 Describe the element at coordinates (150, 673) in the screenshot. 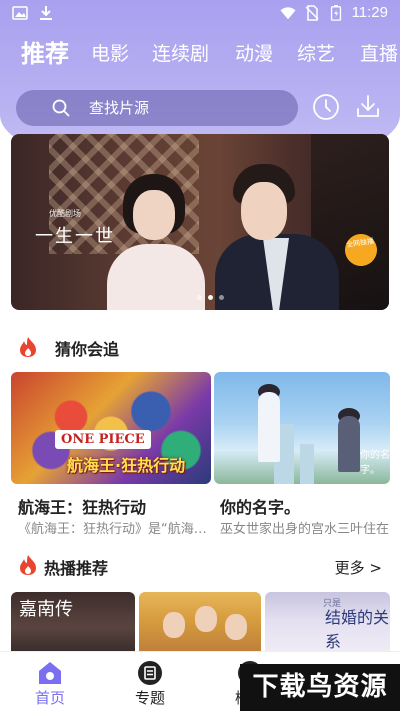

I see `topic-icon` at that location.